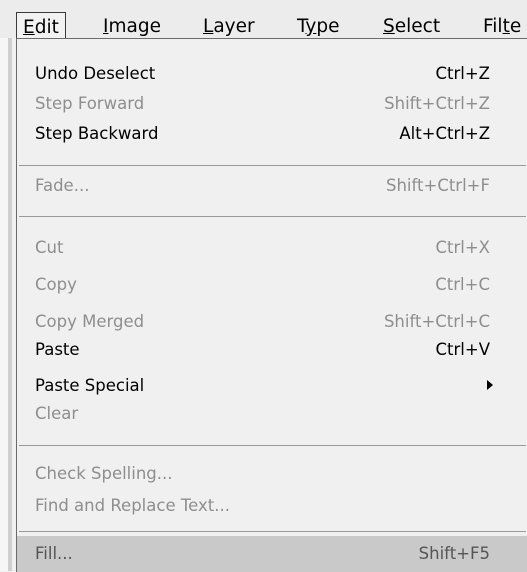  What do you see at coordinates (272, 322) in the screenshot?
I see `menu-item-copy-merged: Copy Merged Shift+Ctrl+C` at bounding box center [272, 322].